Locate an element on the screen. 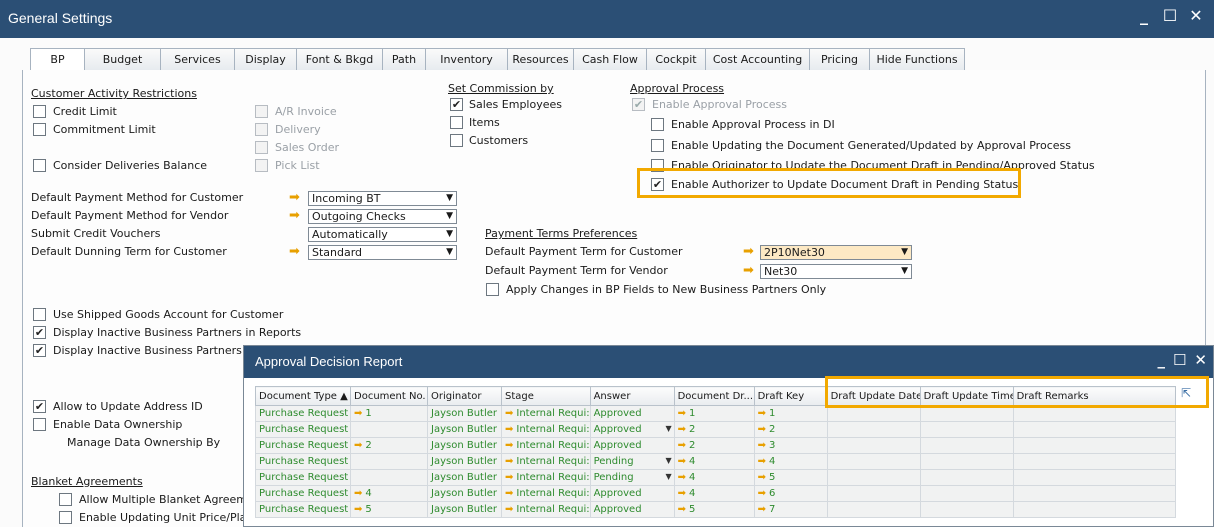  enable-updating-checkbox is located at coordinates (657, 145).